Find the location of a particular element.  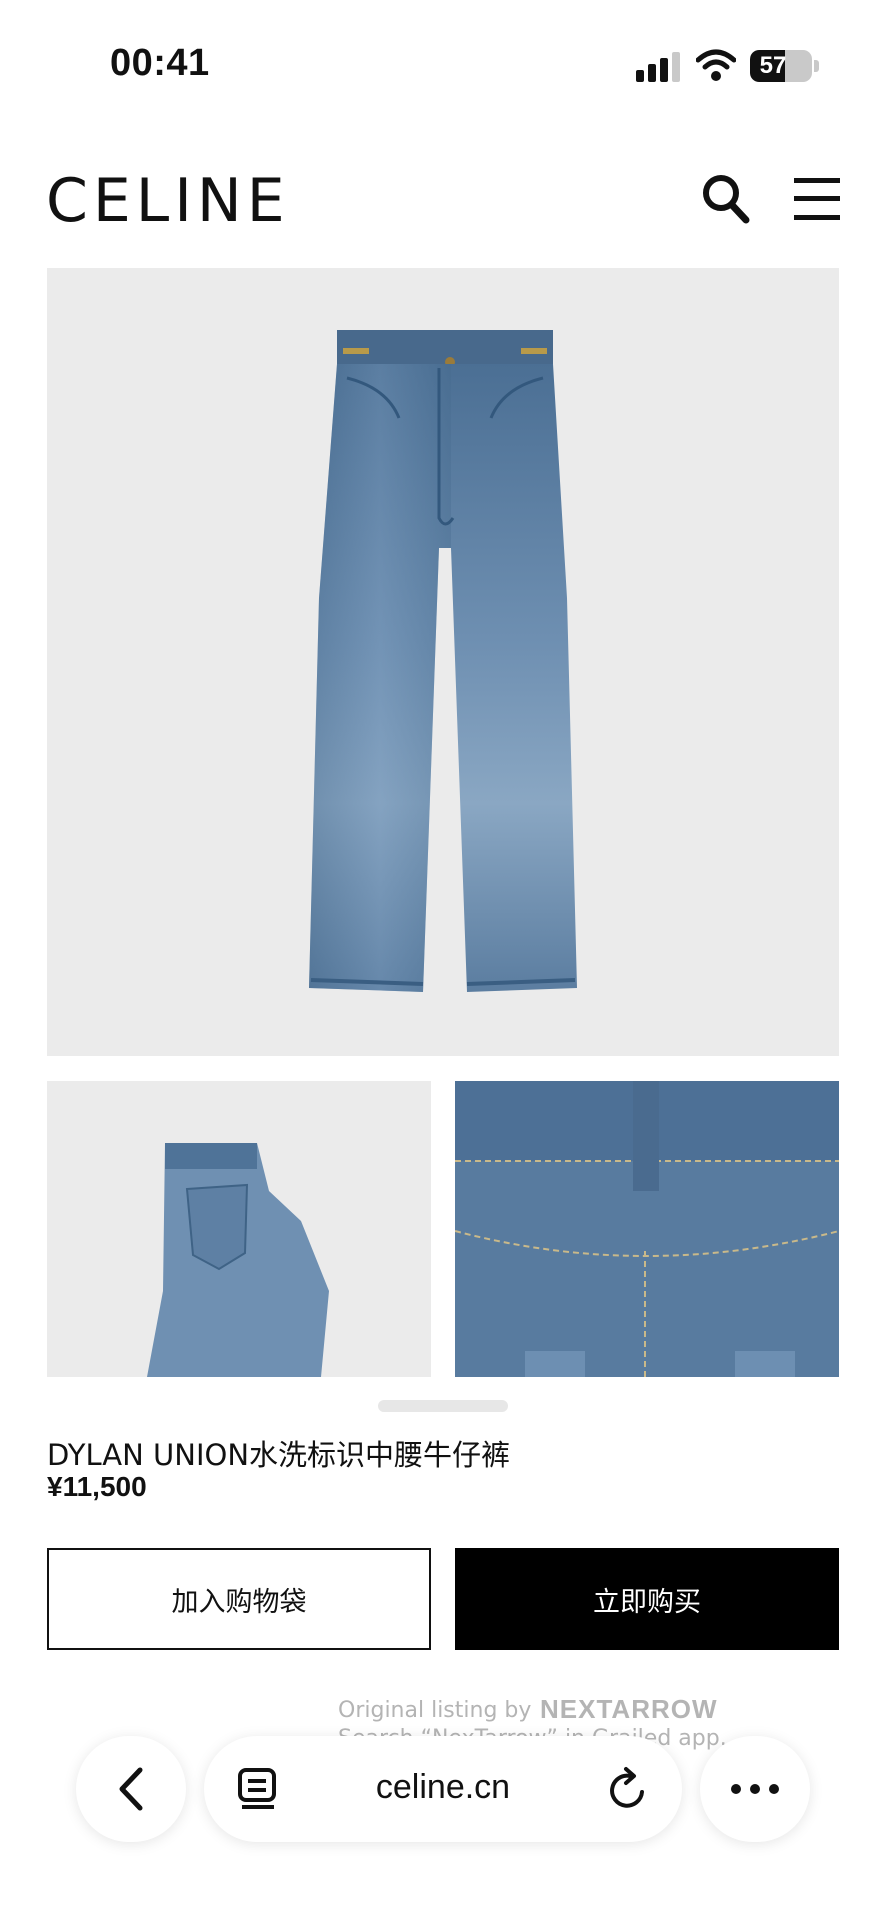

product-price: ¥11,500 is located at coordinates (97, 1486).